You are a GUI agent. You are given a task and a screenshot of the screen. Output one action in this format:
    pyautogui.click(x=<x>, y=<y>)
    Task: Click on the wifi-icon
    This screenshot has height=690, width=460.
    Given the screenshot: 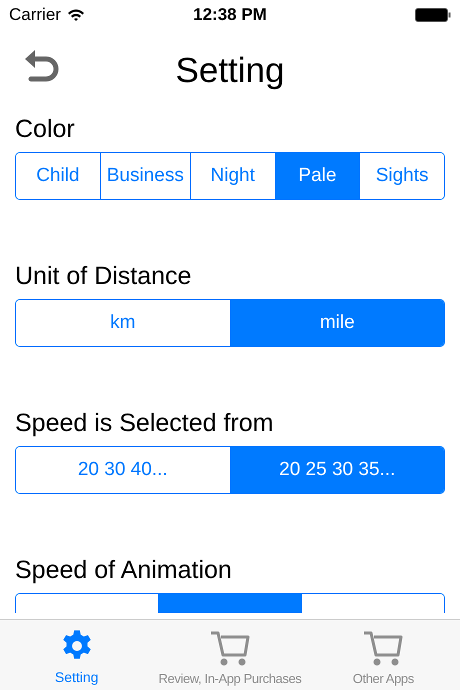 What is the action you would take?
    pyautogui.click(x=75, y=15)
    